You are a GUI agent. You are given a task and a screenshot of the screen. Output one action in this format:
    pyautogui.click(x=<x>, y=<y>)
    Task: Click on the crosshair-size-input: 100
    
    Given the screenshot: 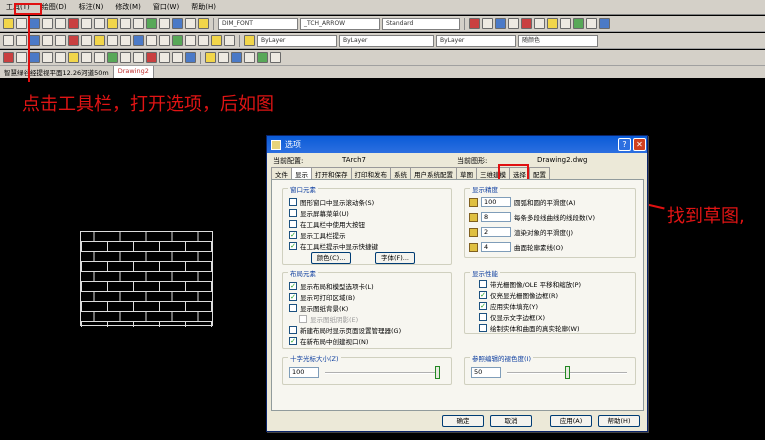 What is the action you would take?
    pyautogui.click(x=304, y=372)
    